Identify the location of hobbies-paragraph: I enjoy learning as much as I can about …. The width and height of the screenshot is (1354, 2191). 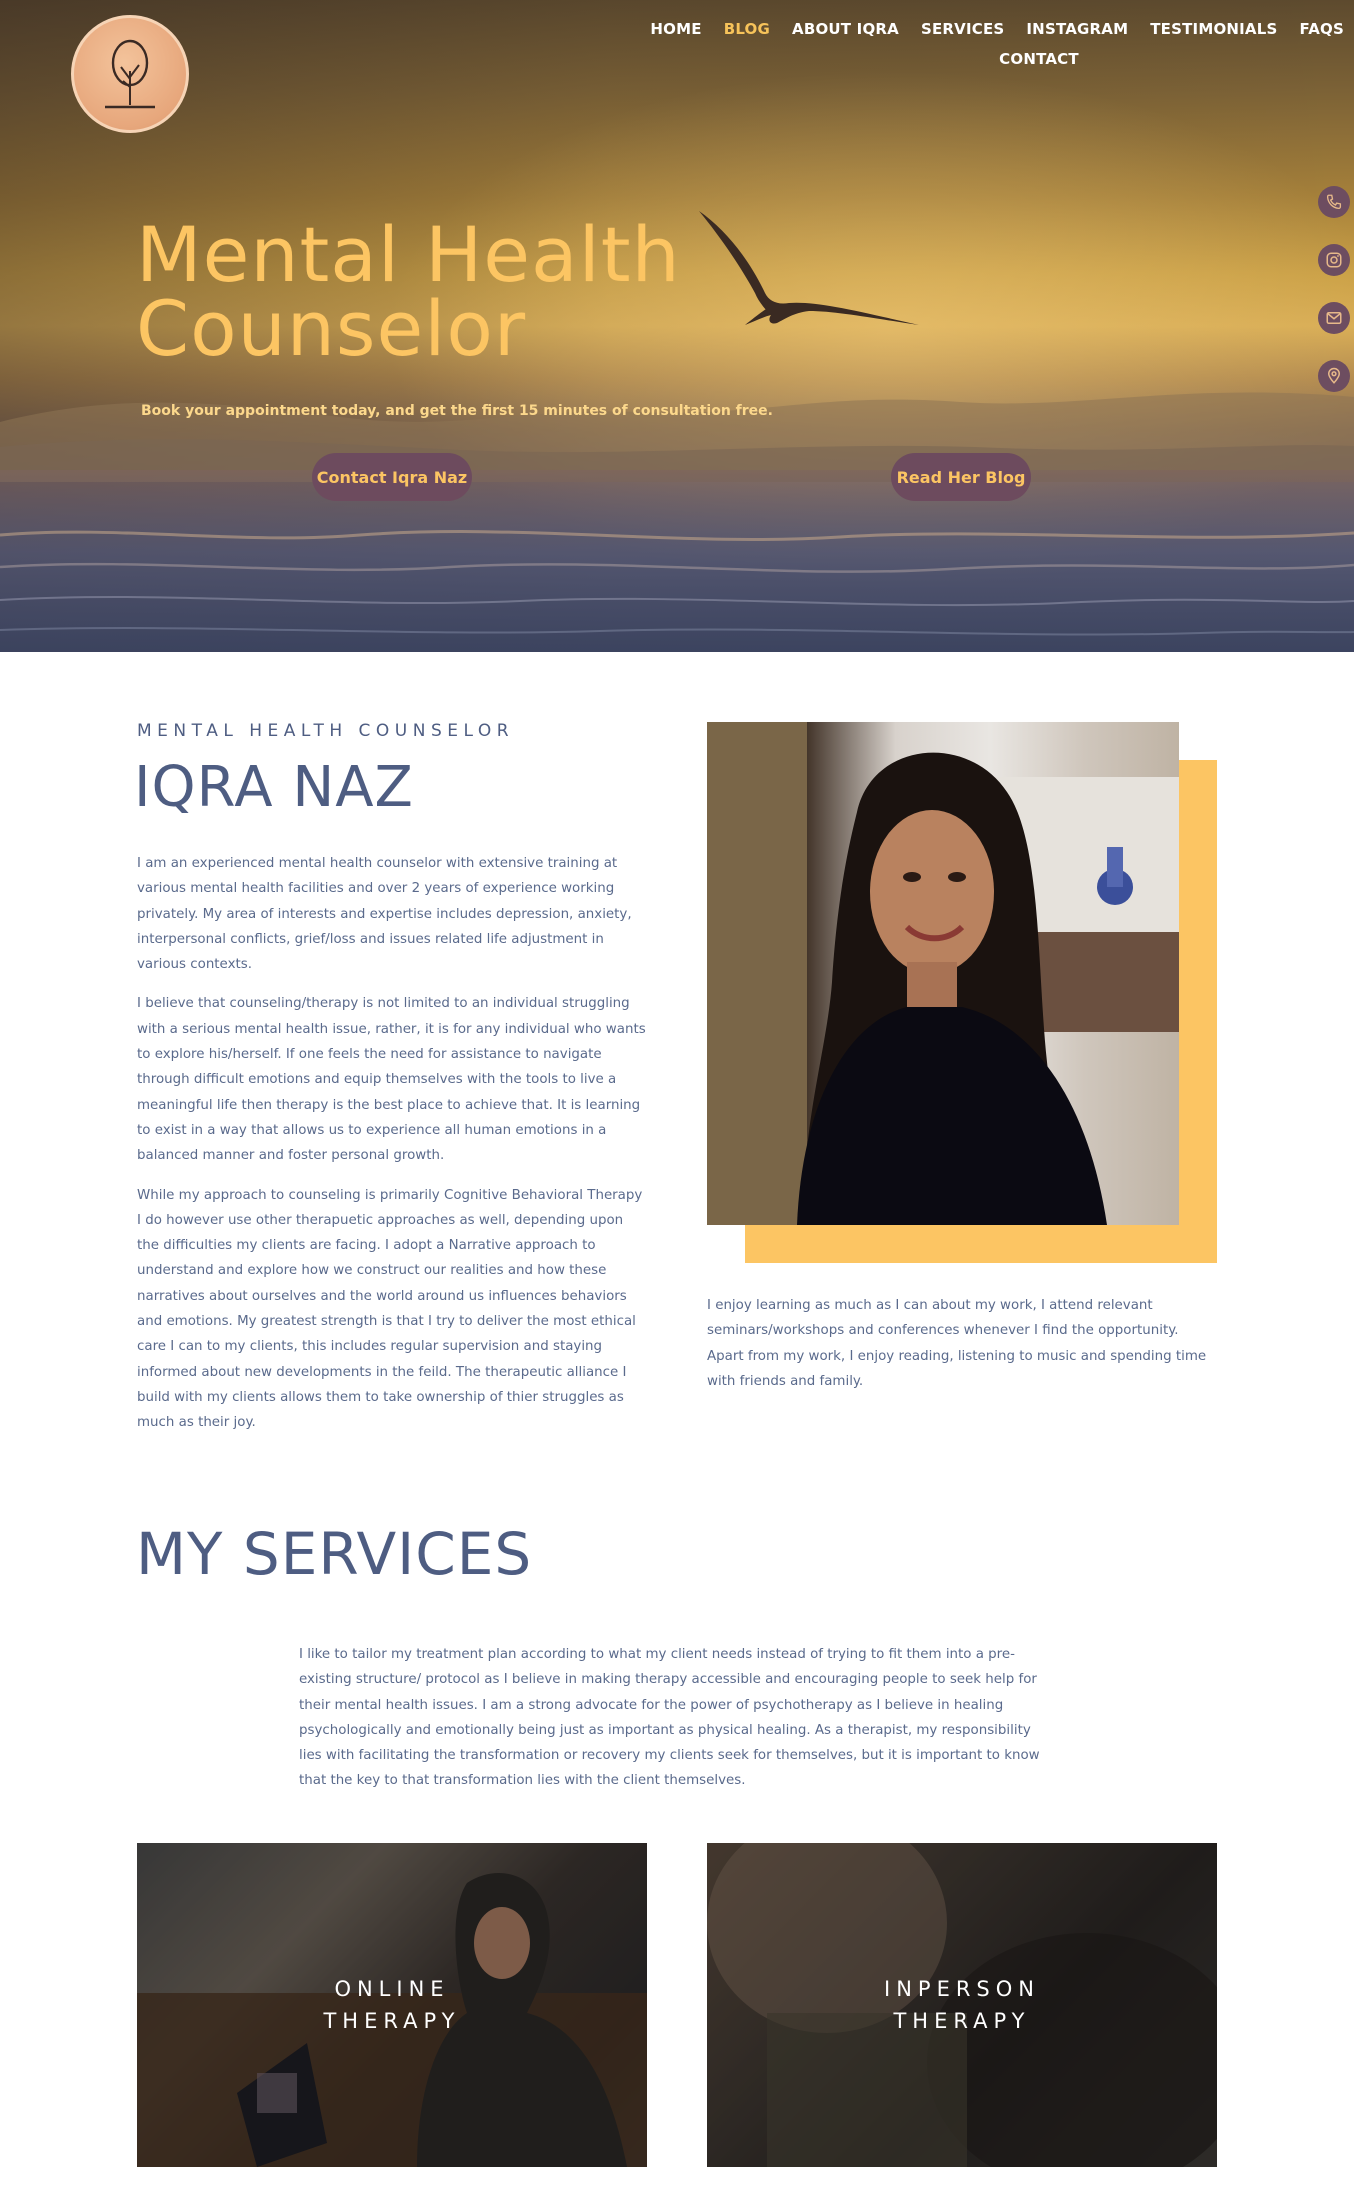
(957, 1343).